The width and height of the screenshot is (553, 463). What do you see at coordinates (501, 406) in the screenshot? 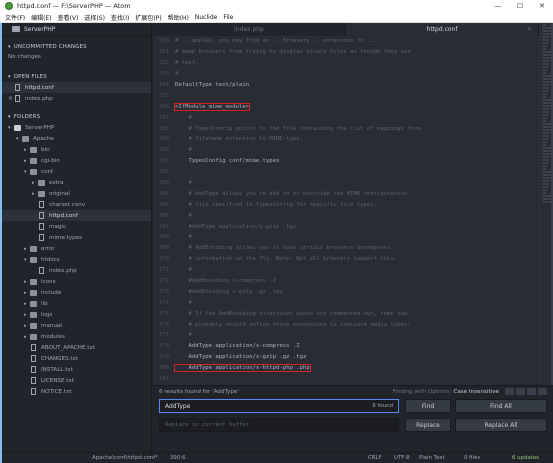
I see `find-all-button: Find All` at bounding box center [501, 406].